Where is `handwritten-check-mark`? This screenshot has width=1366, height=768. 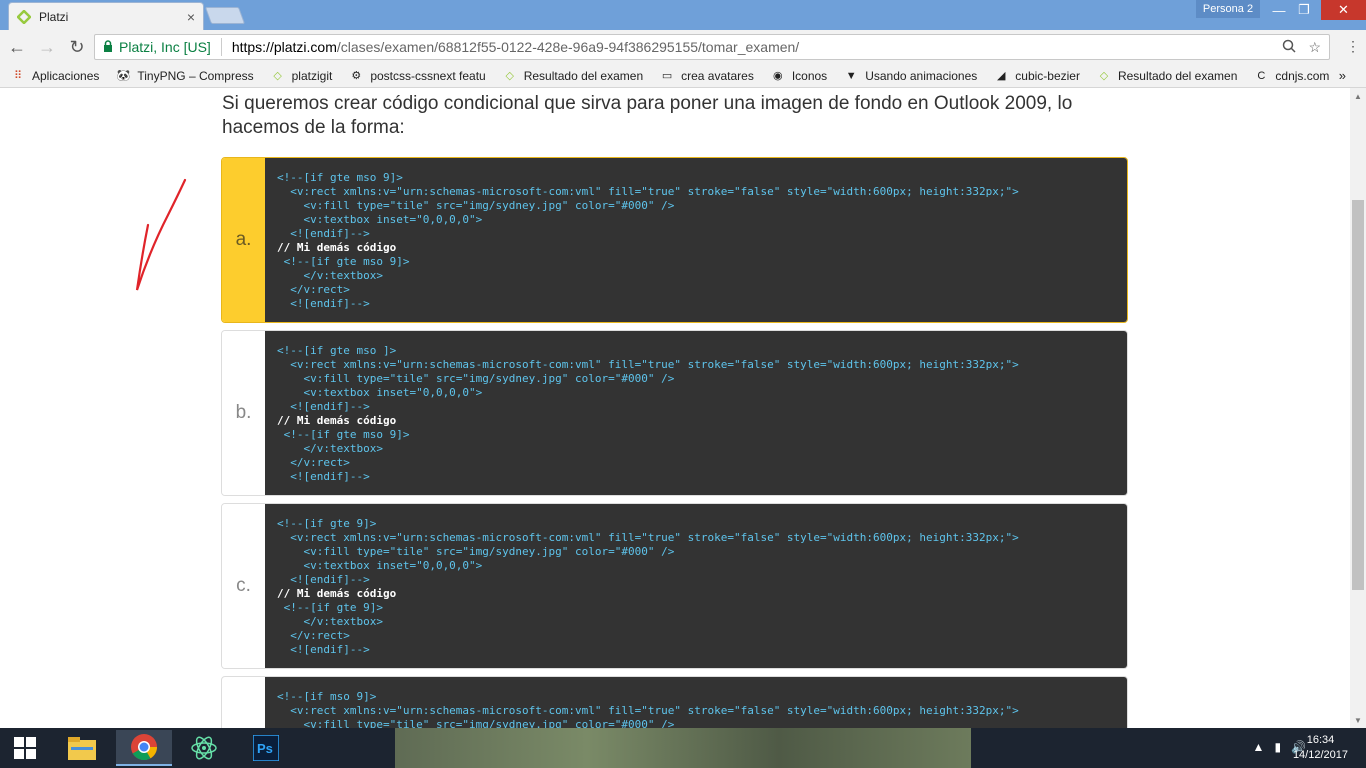
handwritten-check-mark is located at coordinates (161, 234).